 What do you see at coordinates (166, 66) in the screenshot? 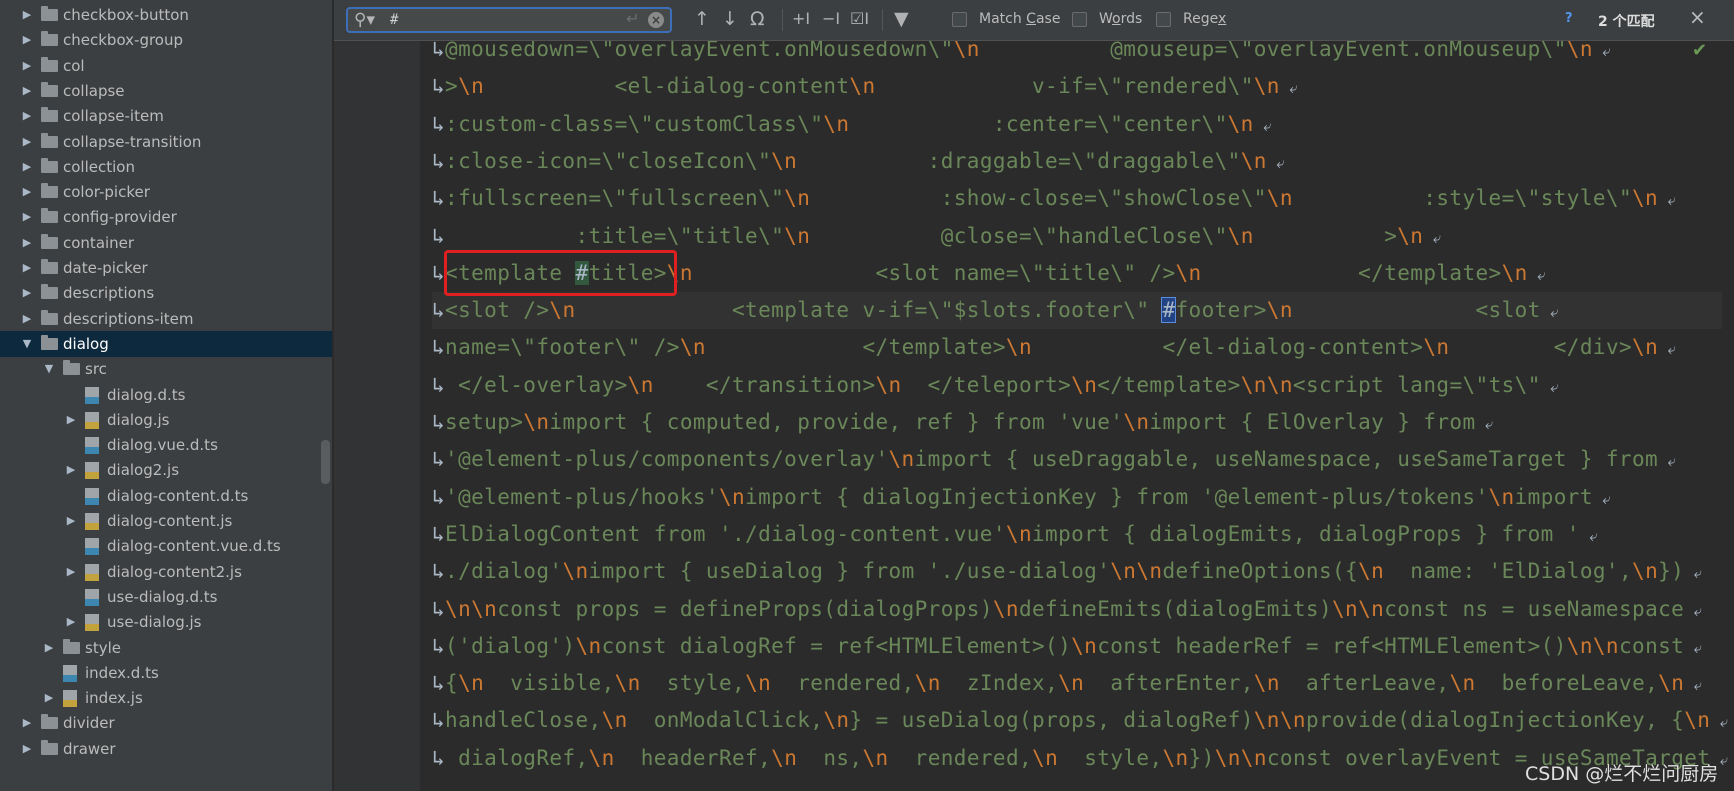
I see `tree-item-col: ▶ col` at bounding box center [166, 66].